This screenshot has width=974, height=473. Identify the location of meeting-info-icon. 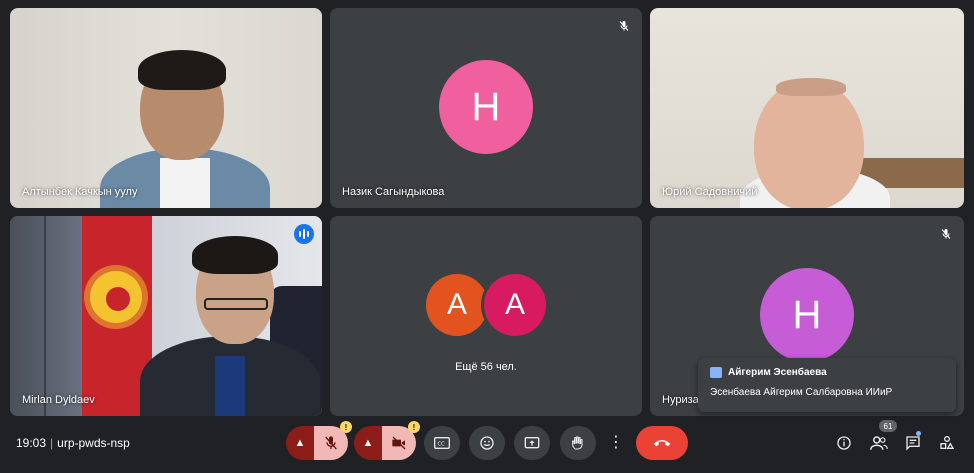
(844, 443).